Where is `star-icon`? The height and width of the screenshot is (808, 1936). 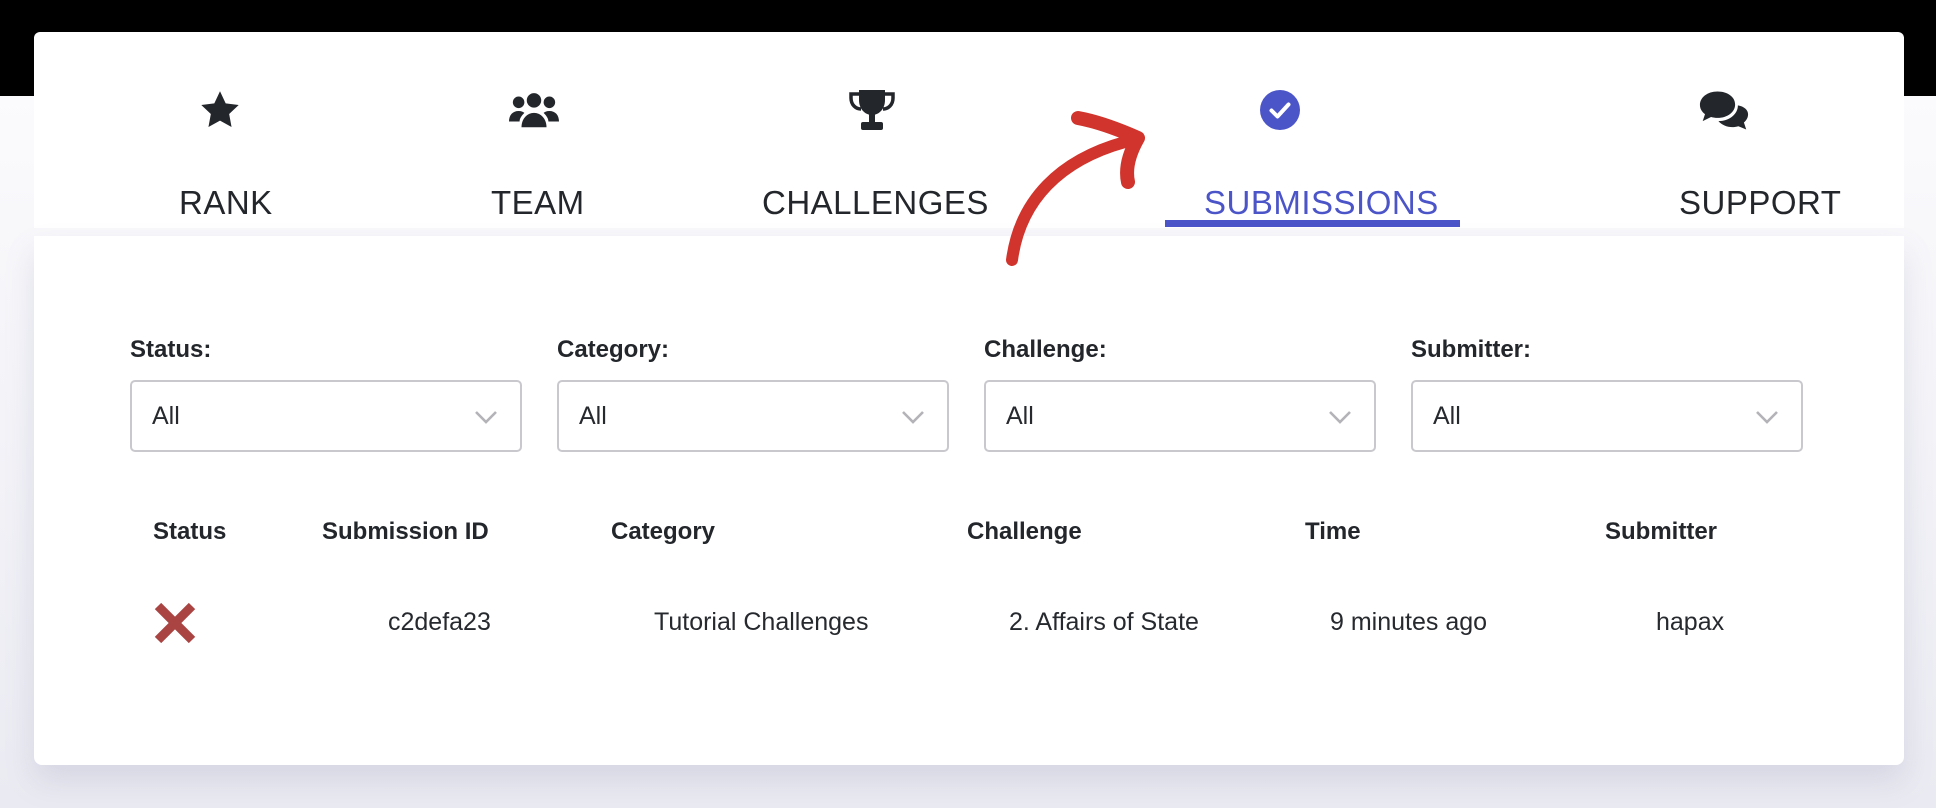
star-icon is located at coordinates (220, 110).